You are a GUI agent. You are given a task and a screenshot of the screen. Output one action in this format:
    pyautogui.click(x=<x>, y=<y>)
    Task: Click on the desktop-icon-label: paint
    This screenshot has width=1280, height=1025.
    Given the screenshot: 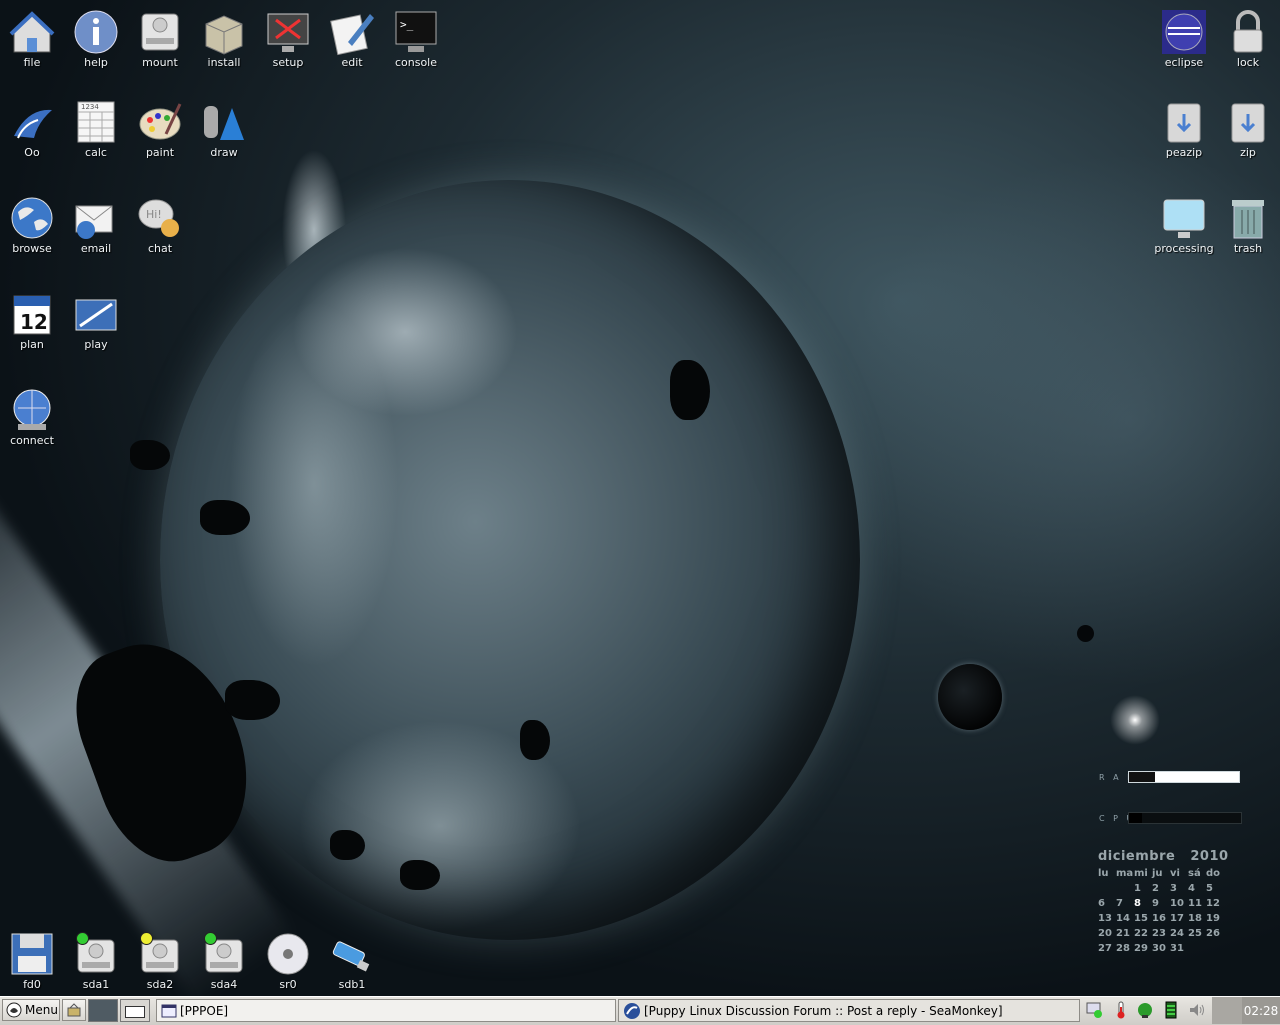 What is the action you would take?
    pyautogui.click(x=160, y=152)
    